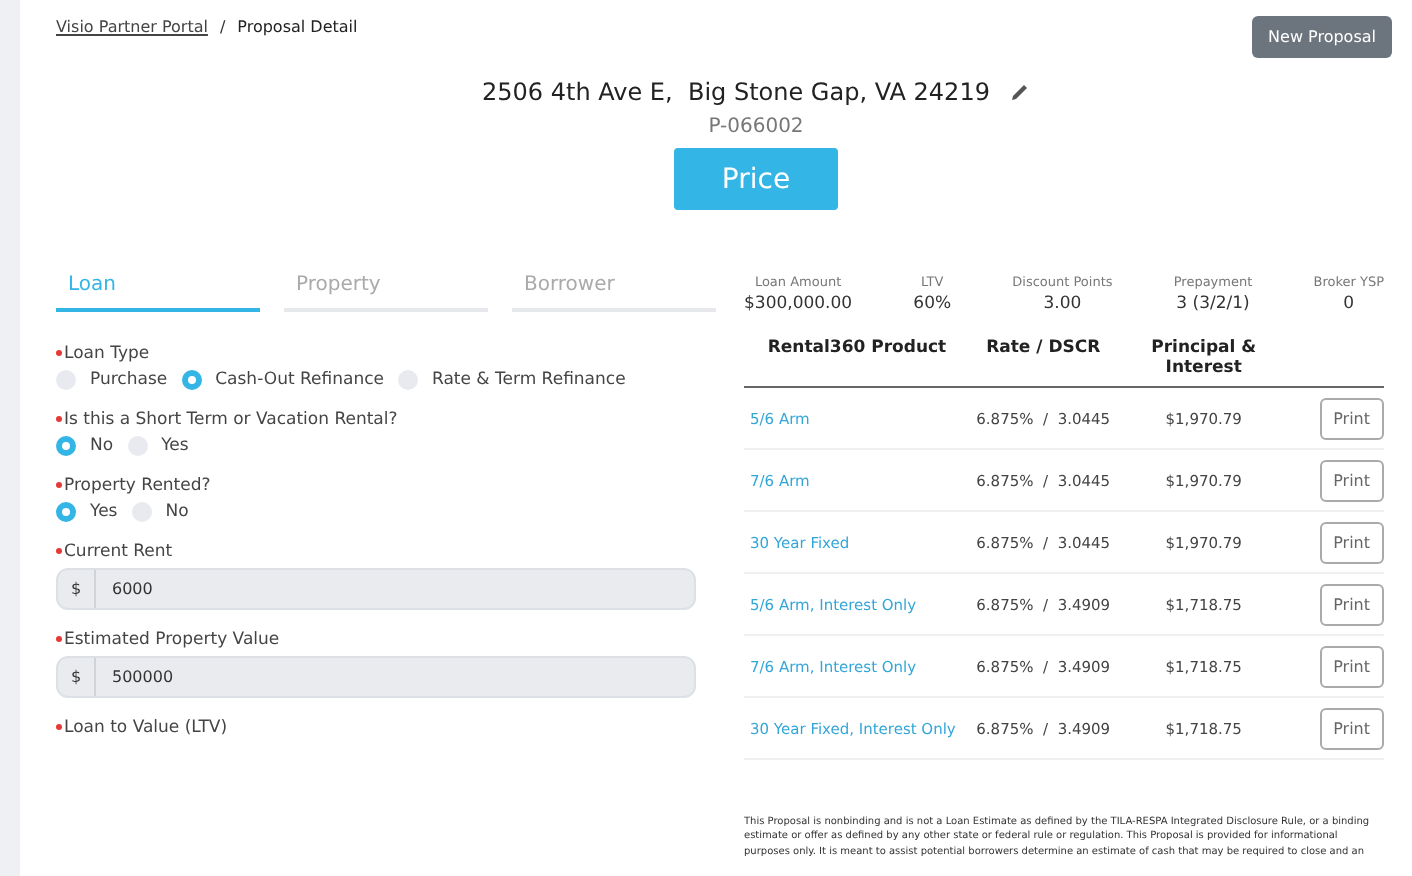 Image resolution: width=1412 pixels, height=876 pixels. What do you see at coordinates (132, 27) in the screenshot?
I see `breadcrumb-link: Visio Partner Portal` at bounding box center [132, 27].